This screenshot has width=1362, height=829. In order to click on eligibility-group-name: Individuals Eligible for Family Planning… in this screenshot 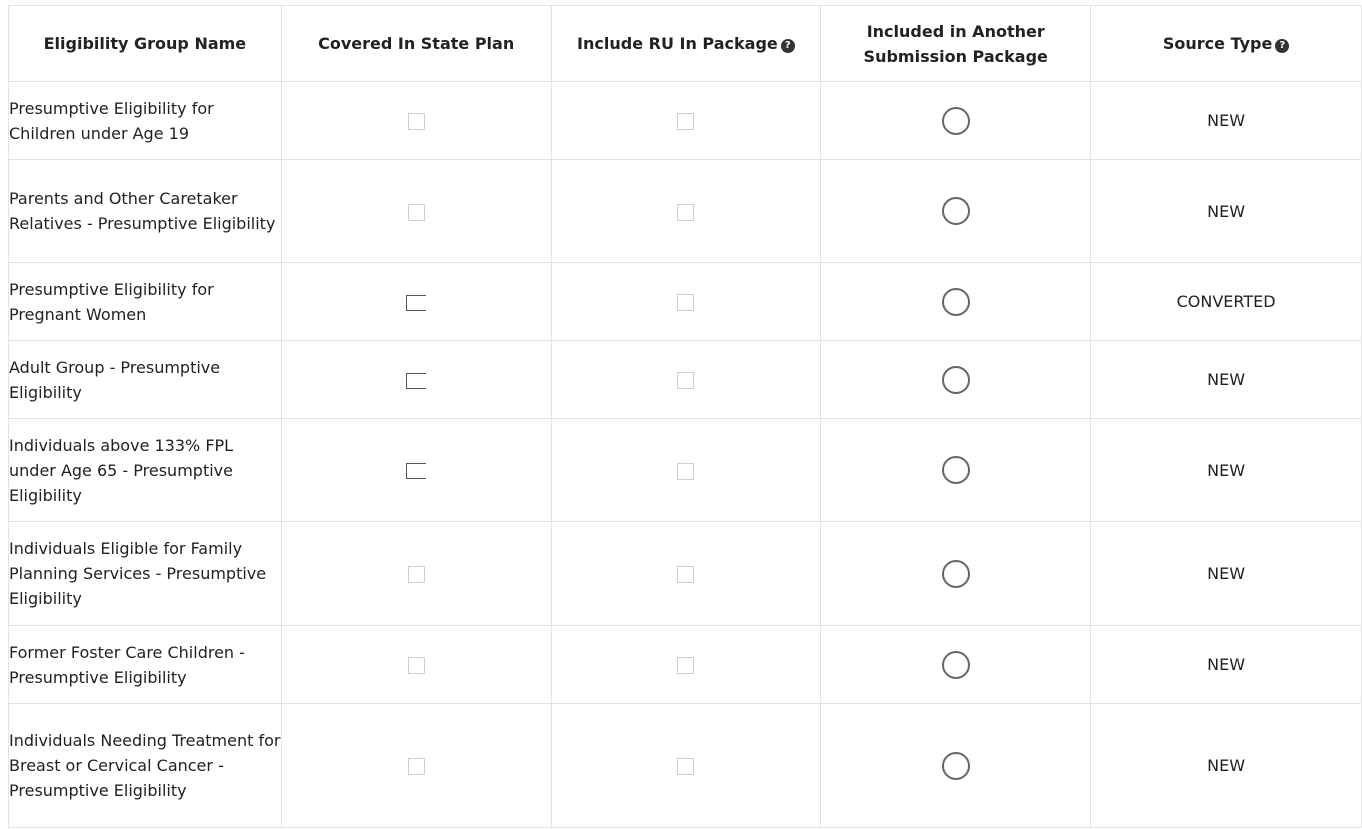, I will do `click(145, 573)`.